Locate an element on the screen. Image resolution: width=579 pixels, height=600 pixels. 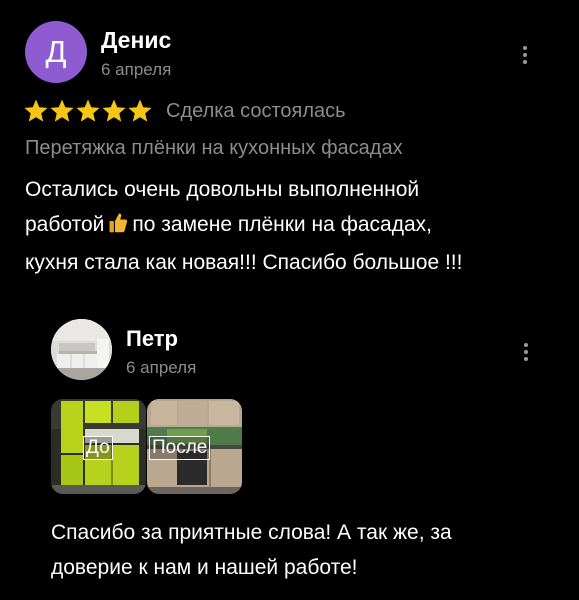
kitchen-photo-avatar-image is located at coordinates (81, 349).